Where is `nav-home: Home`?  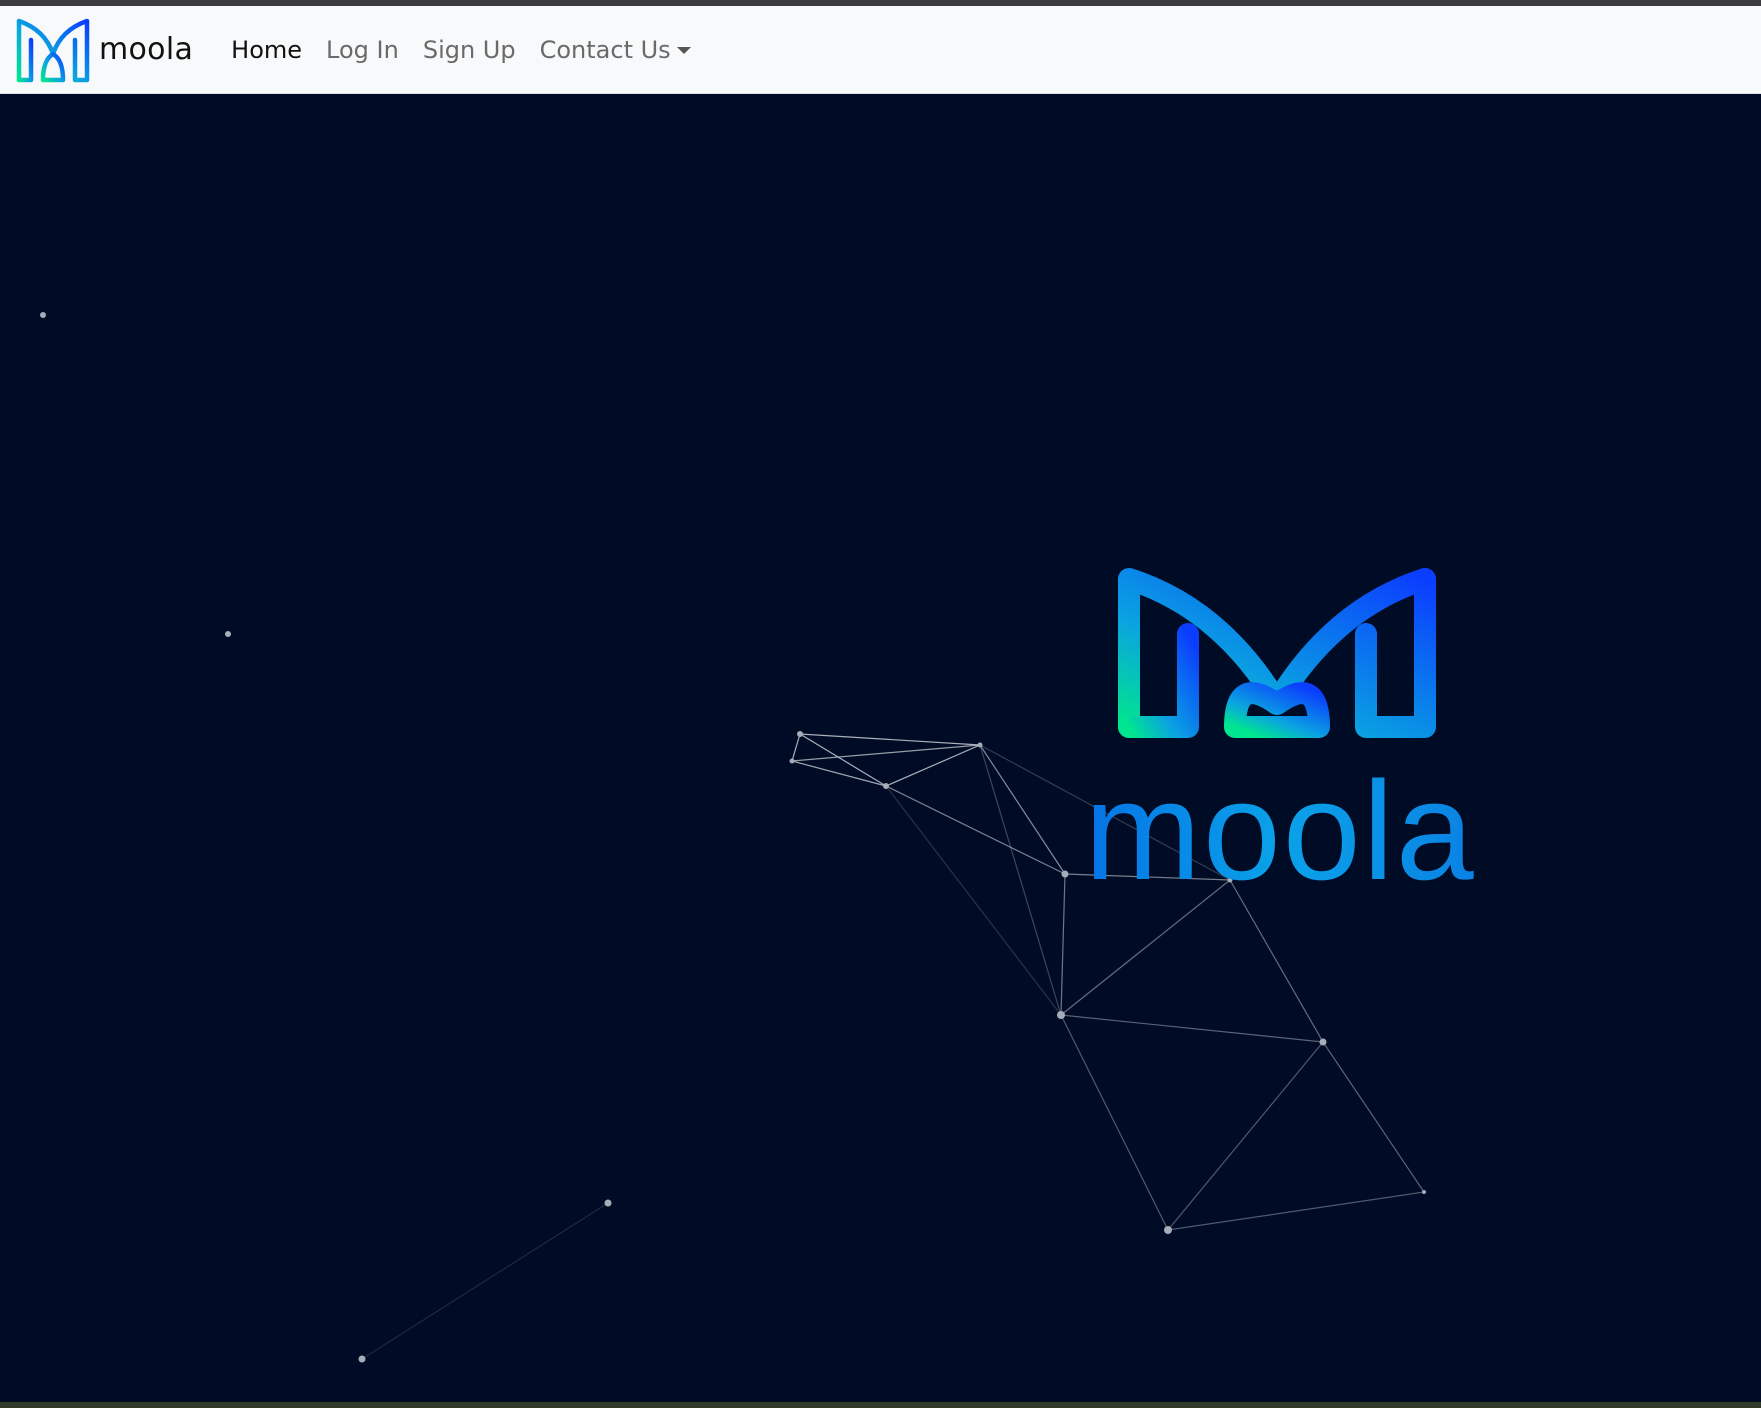 nav-home: Home is located at coordinates (266, 50).